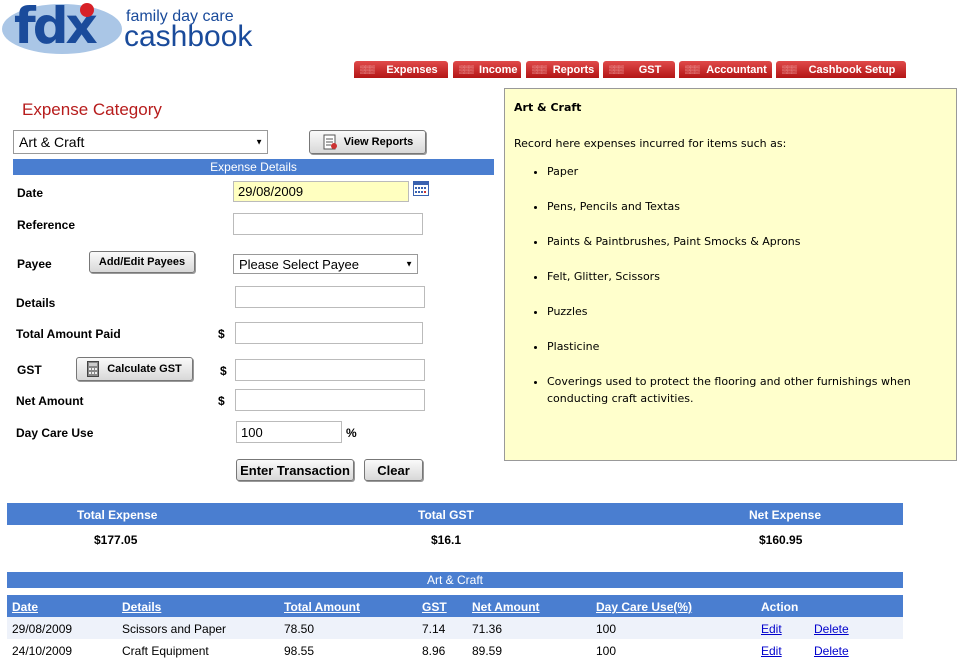 This screenshot has width=962, height=668. I want to click on list-item: Pens, Pencils and Textas, so click(747, 206).